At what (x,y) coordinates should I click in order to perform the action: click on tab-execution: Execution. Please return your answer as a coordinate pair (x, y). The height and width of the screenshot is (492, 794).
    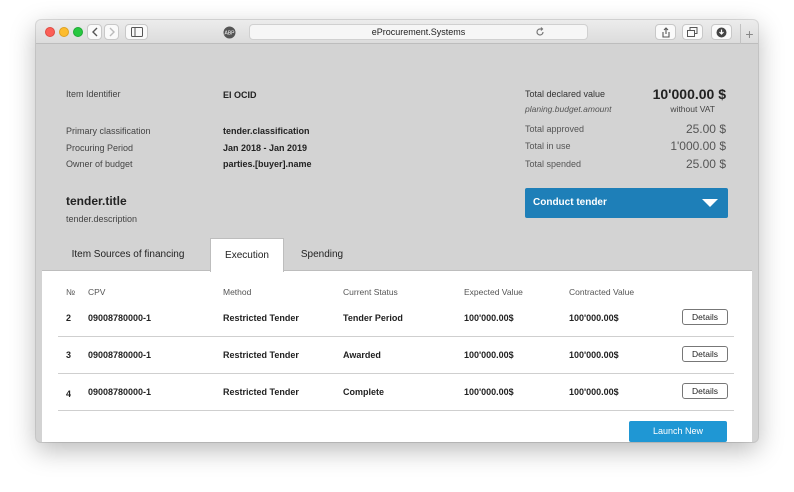
    Looking at the image, I should click on (247, 255).